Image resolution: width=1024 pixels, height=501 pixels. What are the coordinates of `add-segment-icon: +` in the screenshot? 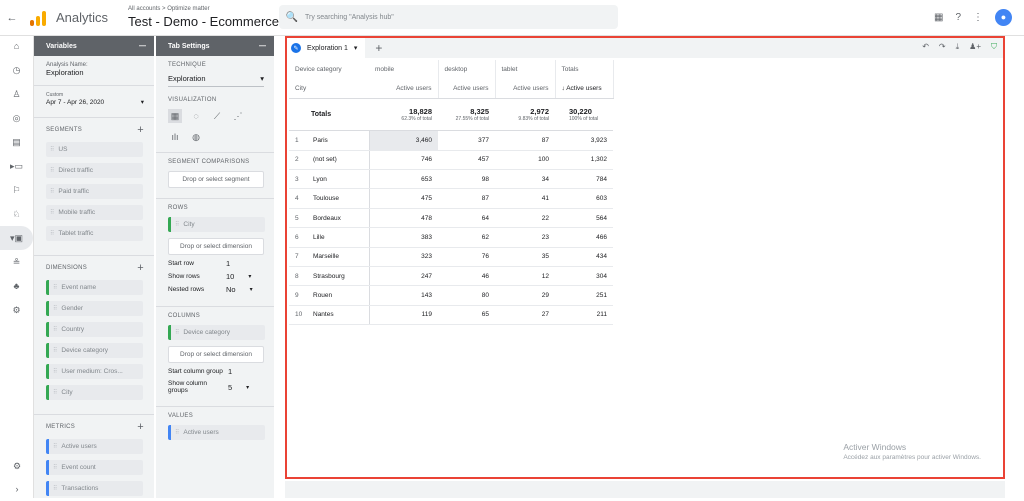 It's located at (140, 130).